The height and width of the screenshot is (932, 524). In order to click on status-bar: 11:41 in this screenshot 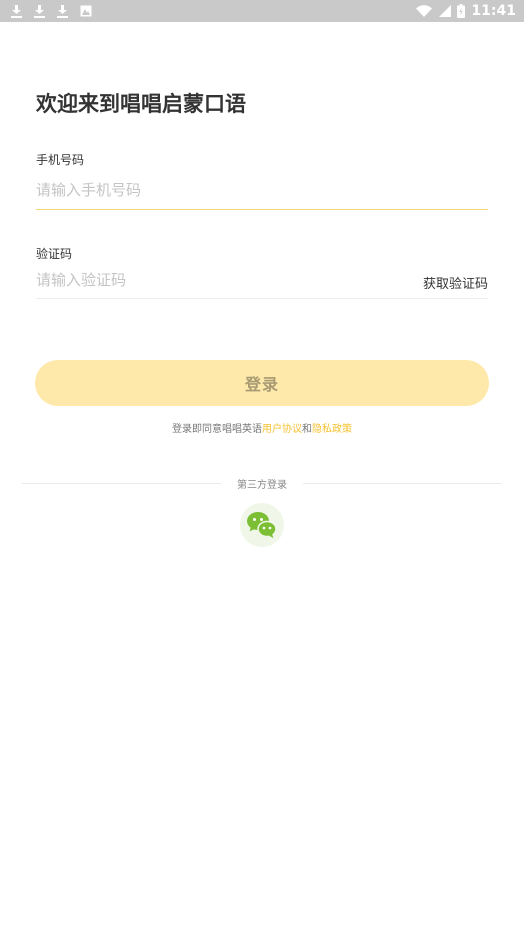, I will do `click(262, 11)`.